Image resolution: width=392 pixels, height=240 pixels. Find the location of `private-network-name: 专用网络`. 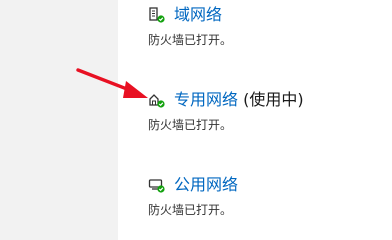

private-network-name: 专用网络 is located at coordinates (206, 99).